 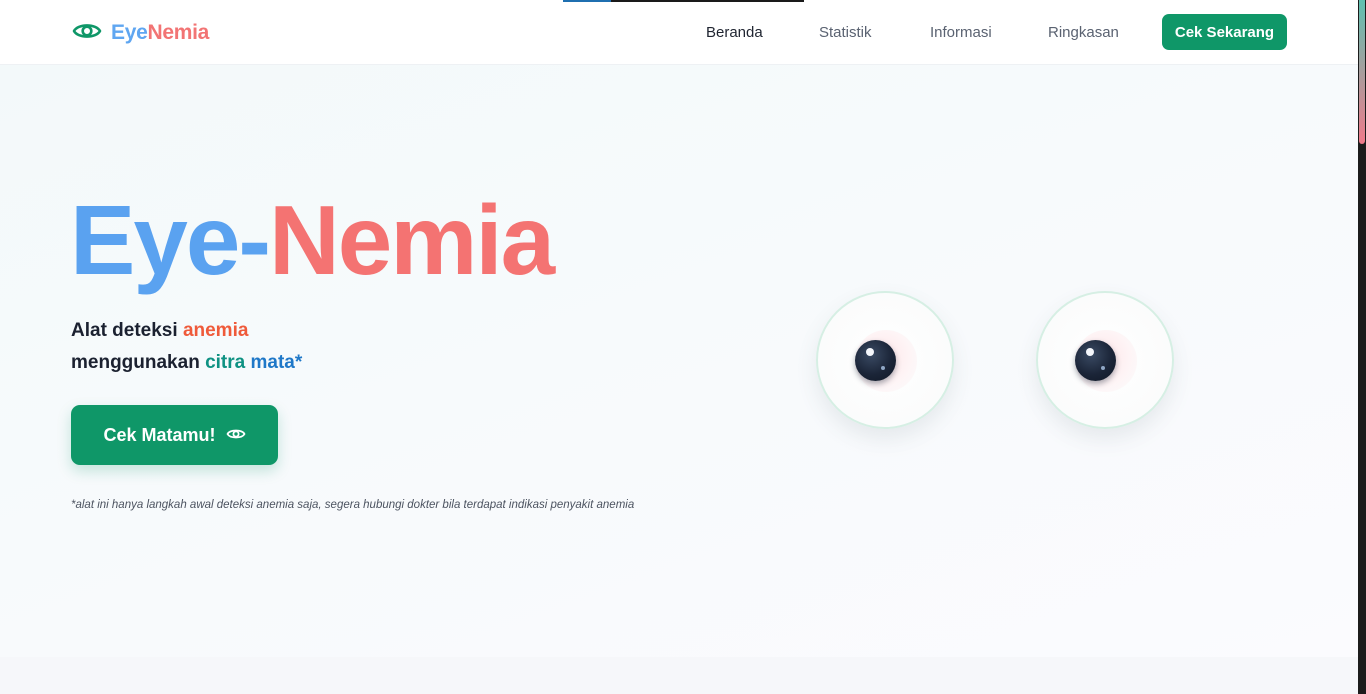 I want to click on right-eye-glint, so click(x=1090, y=352).